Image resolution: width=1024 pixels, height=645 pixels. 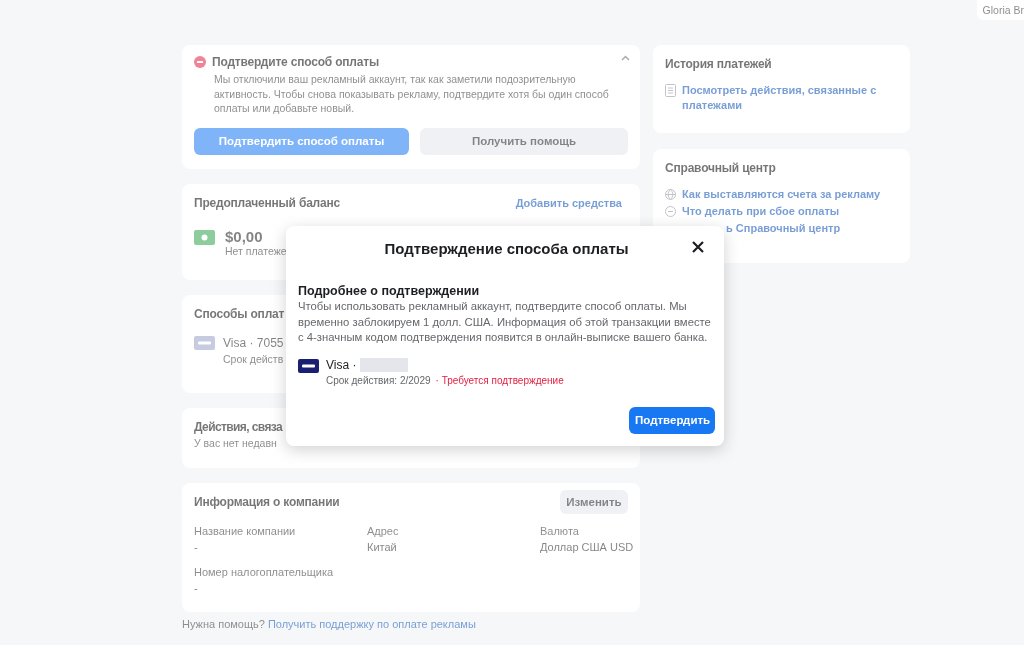 What do you see at coordinates (383, 530) in the screenshot?
I see `field-label: Адрес` at bounding box center [383, 530].